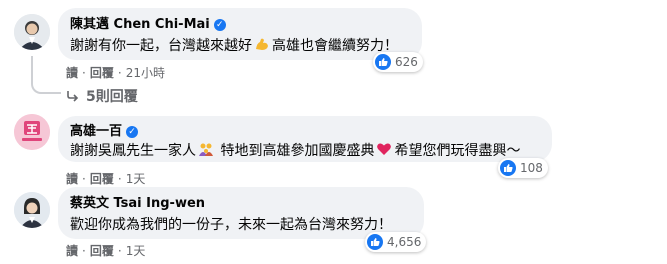  I want to click on comment-bubble: 高雄一百 ✓ 謝謝吳鳳先生一家人 特地到高雄參加國慶盛典 希望您們玩得盡興～, so click(305, 139).